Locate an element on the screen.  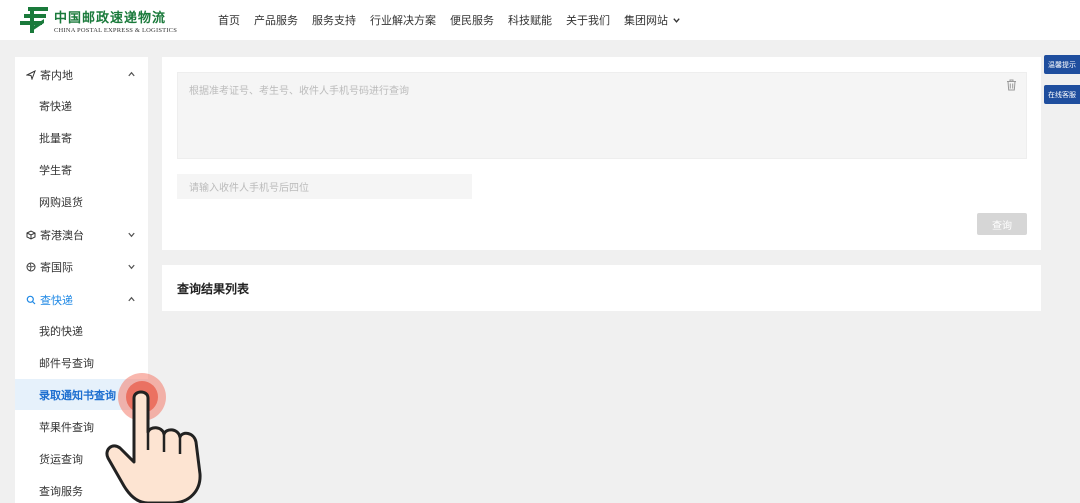
sidebar-item-freight: 货运查询 is located at coordinates (81, 458).